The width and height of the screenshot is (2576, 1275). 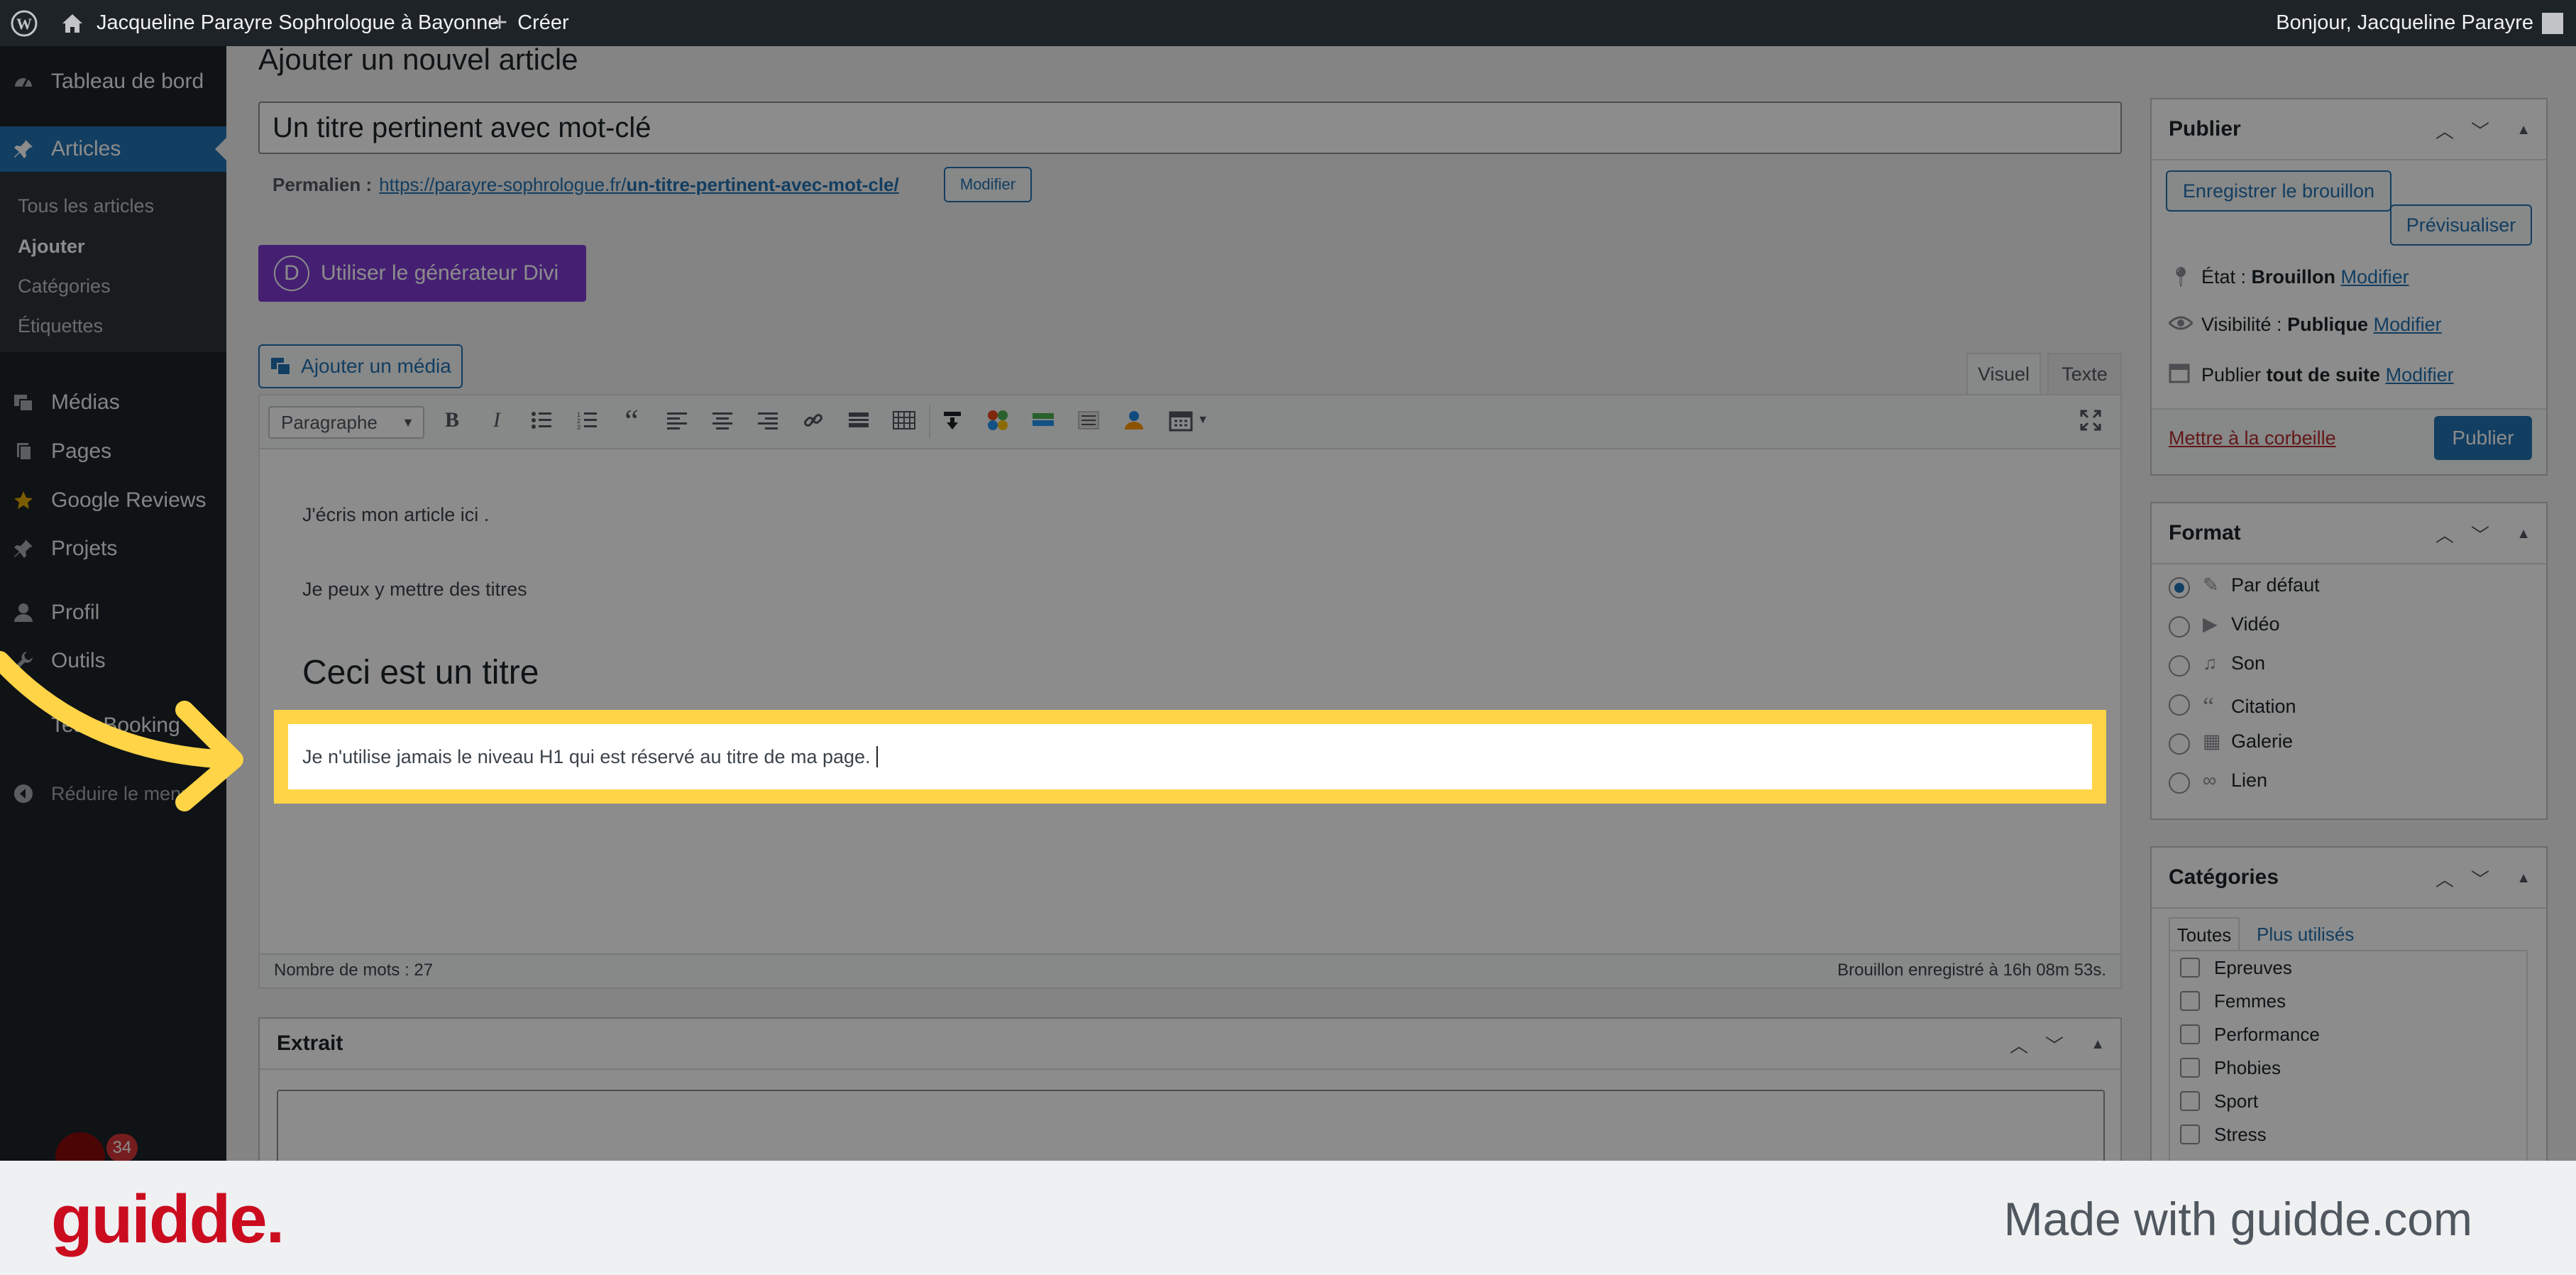 I want to click on format-radio-quote, so click(x=2179, y=705).